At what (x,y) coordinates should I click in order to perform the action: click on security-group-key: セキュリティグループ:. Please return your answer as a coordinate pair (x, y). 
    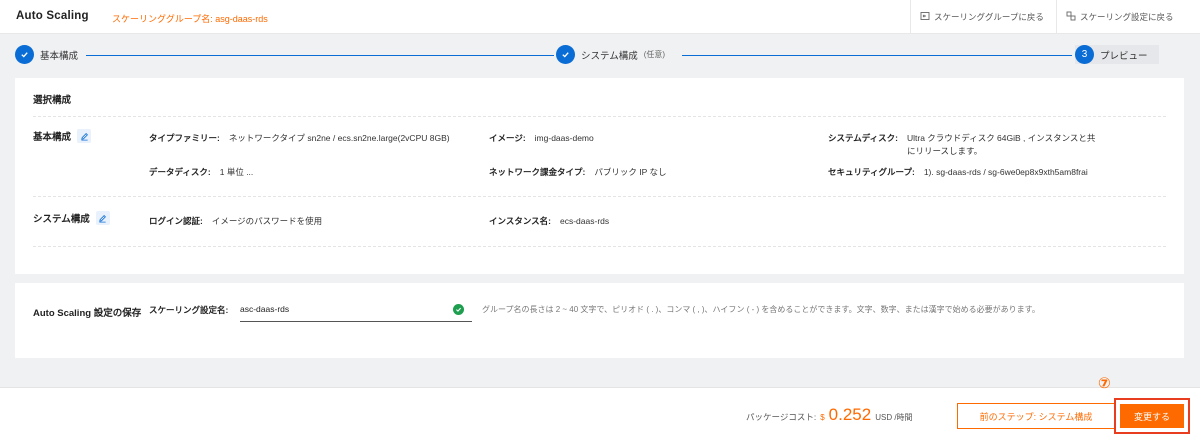
    Looking at the image, I should click on (871, 172).